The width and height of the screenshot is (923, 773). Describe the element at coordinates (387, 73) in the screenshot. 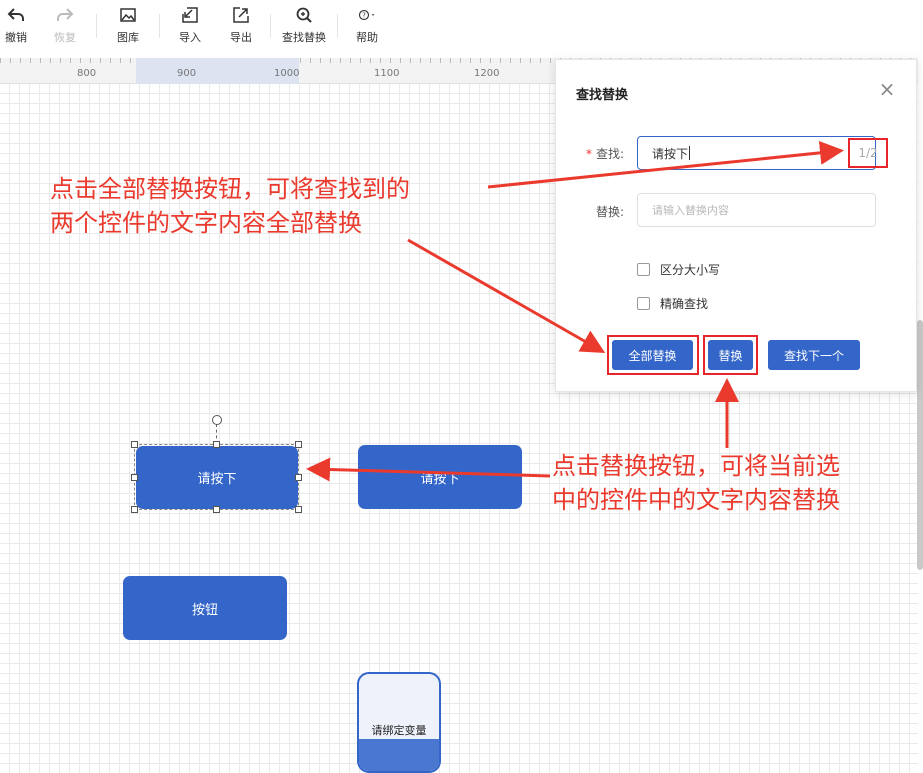

I see `ruler-tick: 1100` at that location.